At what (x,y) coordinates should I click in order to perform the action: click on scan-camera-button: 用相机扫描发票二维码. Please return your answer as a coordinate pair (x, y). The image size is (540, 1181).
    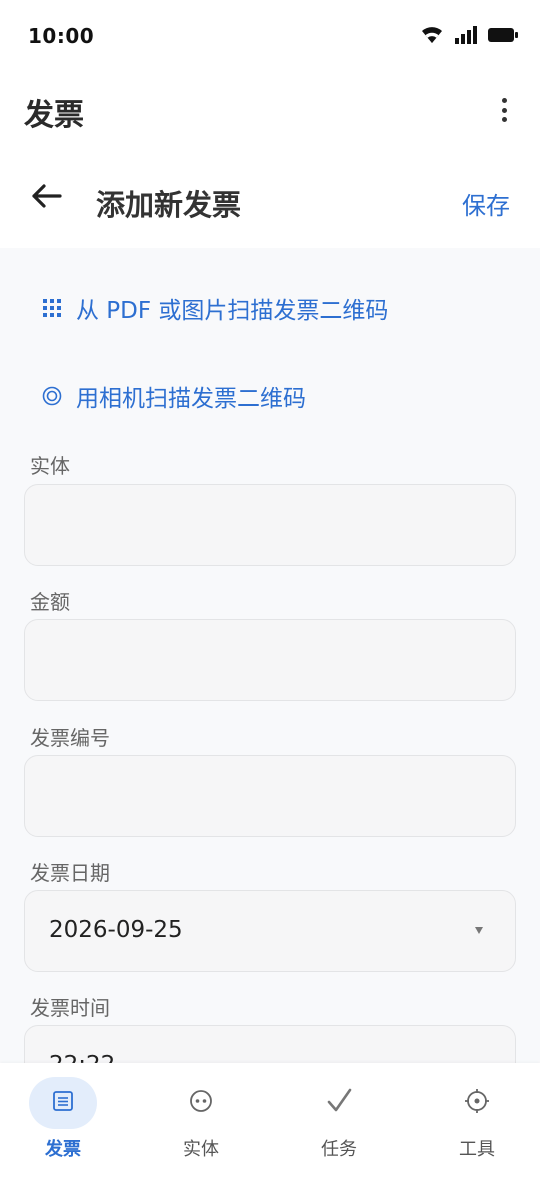
    Looking at the image, I should click on (270, 396).